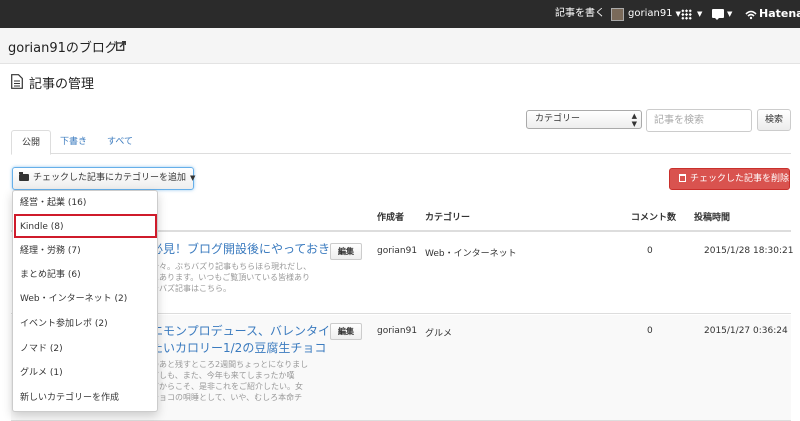 The image size is (800, 421). Describe the element at coordinates (400, 46) in the screenshot. I see `blog-header: gorian91のブログ` at that location.